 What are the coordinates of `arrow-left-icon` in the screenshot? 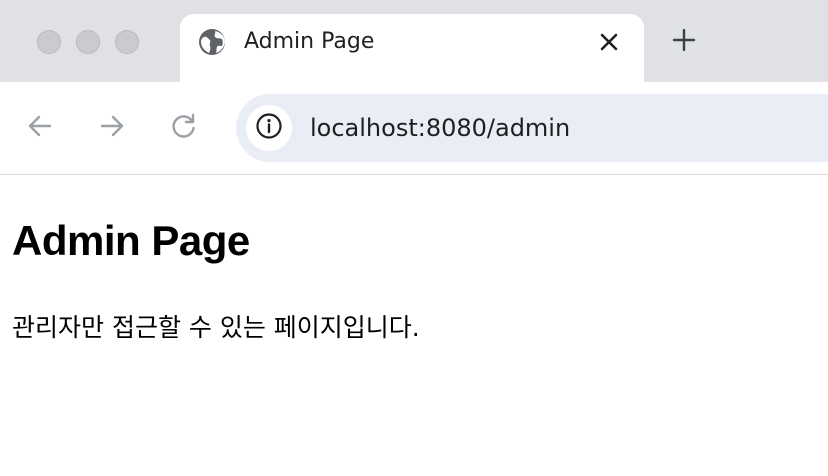 It's located at (40, 128).